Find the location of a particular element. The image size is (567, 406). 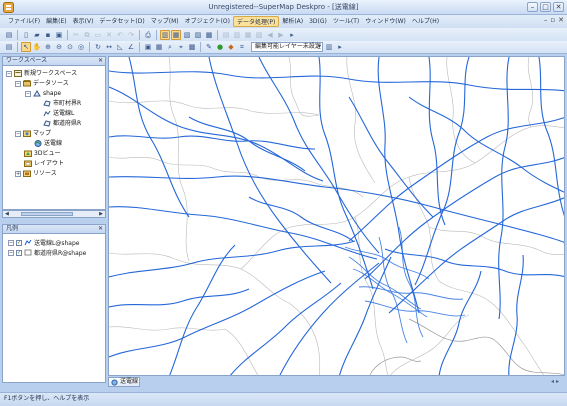

measure-distance-icon: ↔ is located at coordinates (109, 47).